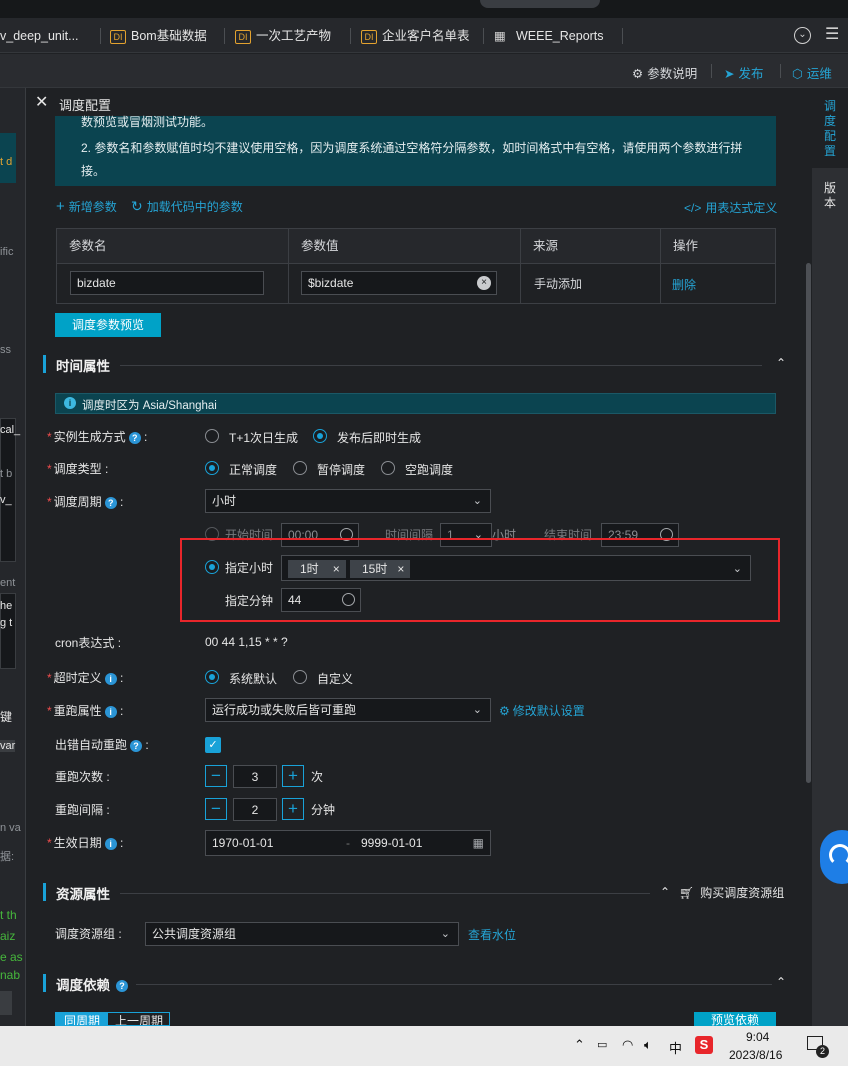  What do you see at coordinates (187, 206) in the screenshot?
I see `load-params-button: ↻ 加载代码中的参数` at bounding box center [187, 206].